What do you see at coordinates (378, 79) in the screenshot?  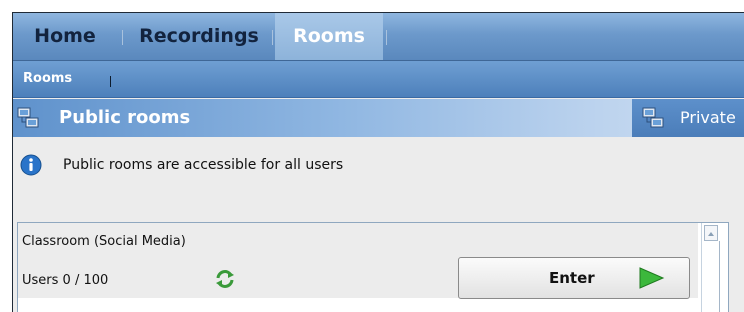 I see `sub-nav: Rooms` at bounding box center [378, 79].